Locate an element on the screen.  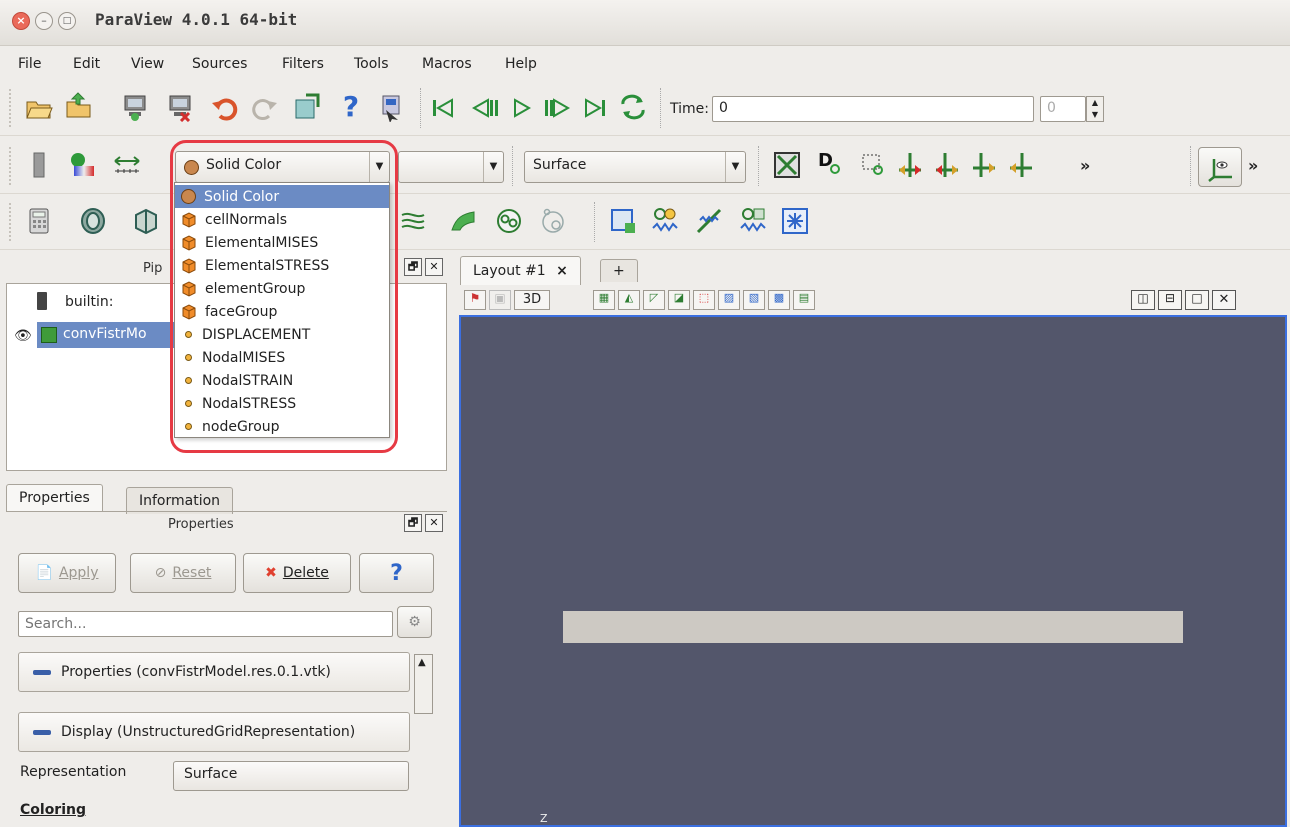
pipeline-item-builtin: builtin: is located at coordinates (89, 302).